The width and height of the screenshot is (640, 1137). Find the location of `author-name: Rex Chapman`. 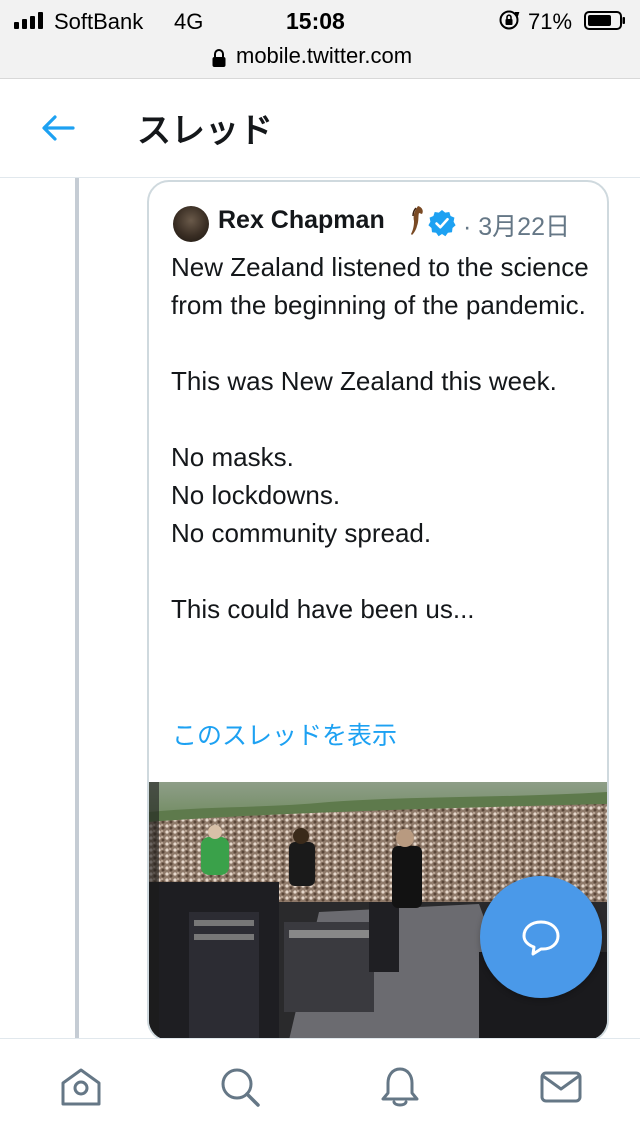

author-name: Rex Chapman is located at coordinates (301, 220).